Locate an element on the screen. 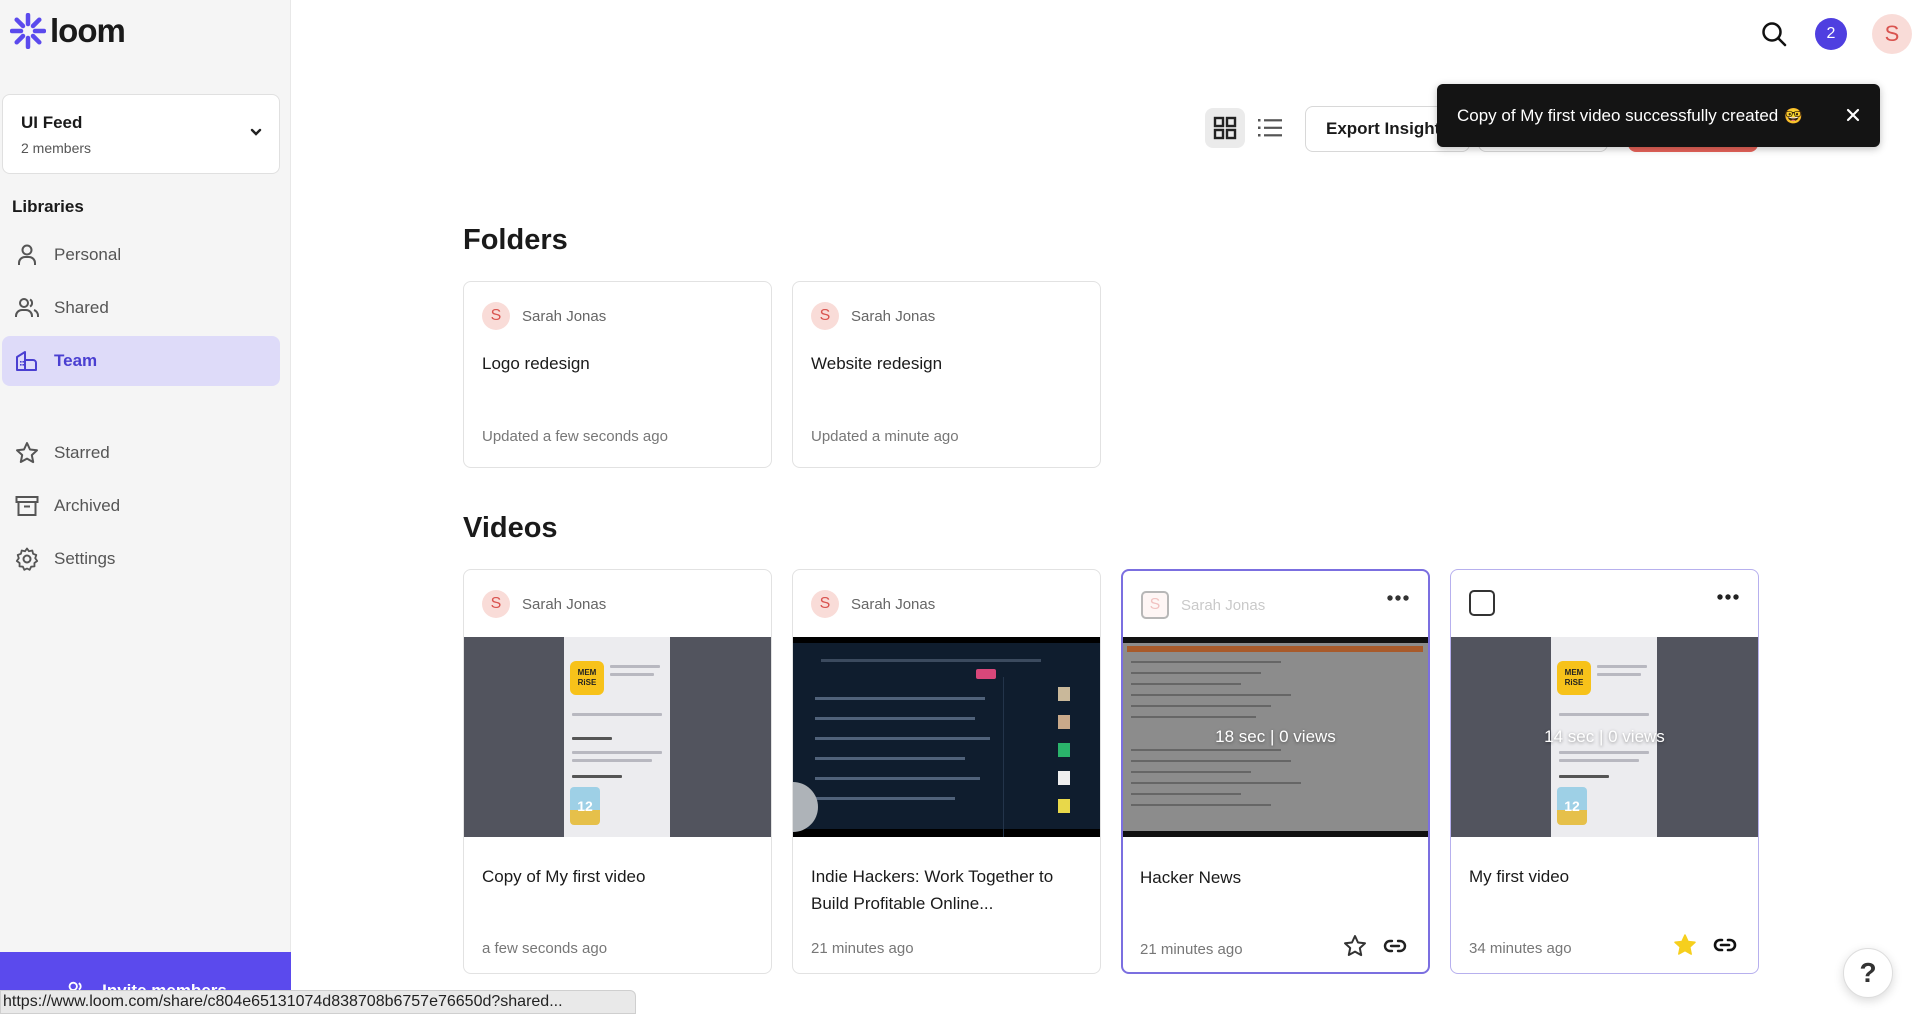 This screenshot has width=1920, height=1014. list-icon is located at coordinates (1270, 128).